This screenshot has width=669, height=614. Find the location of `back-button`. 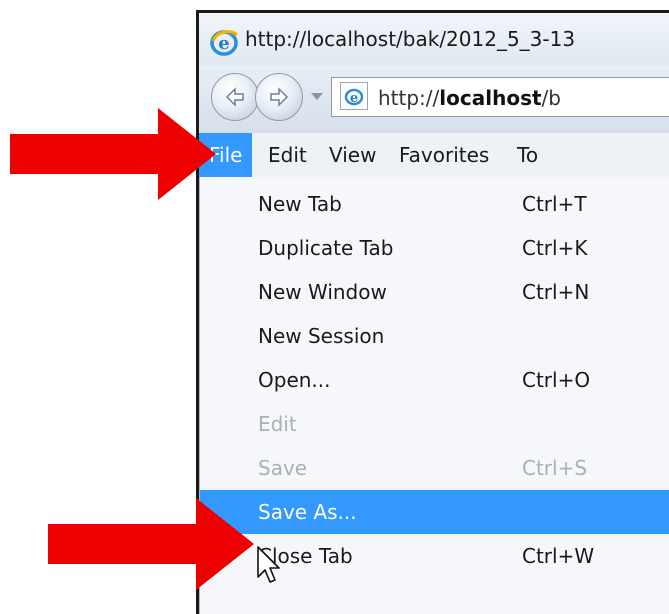

back-button is located at coordinates (235, 97).